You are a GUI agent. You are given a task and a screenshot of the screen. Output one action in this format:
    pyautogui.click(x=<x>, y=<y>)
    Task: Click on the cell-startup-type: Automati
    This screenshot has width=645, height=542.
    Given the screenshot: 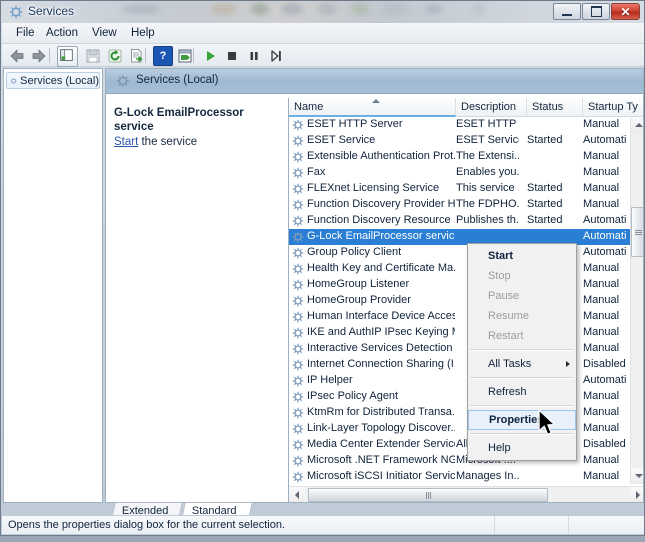 What is the action you would take?
    pyautogui.click(x=605, y=380)
    